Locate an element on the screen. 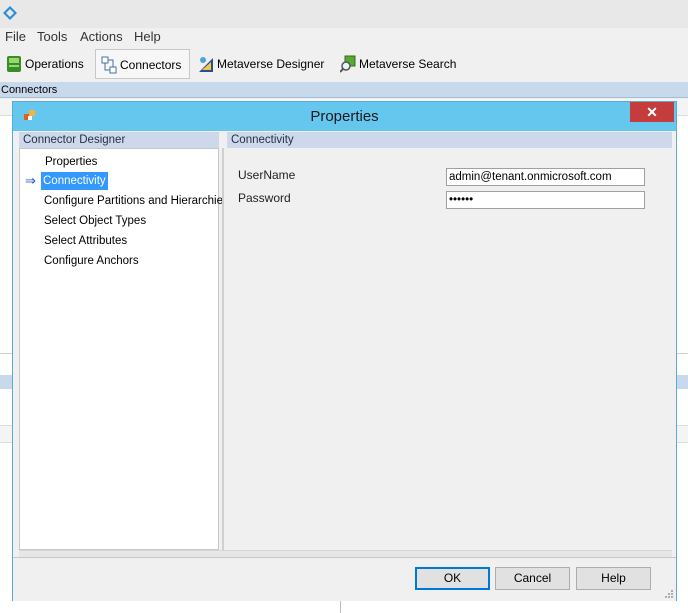 This screenshot has height=613, width=688. operations-label: Operations is located at coordinates (54, 64).